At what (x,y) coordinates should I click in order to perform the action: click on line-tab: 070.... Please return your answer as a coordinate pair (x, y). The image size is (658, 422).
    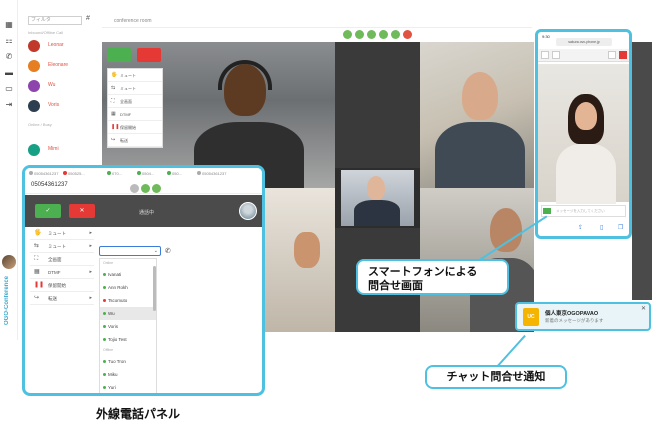
    Looking at the image, I should click on (114, 173).